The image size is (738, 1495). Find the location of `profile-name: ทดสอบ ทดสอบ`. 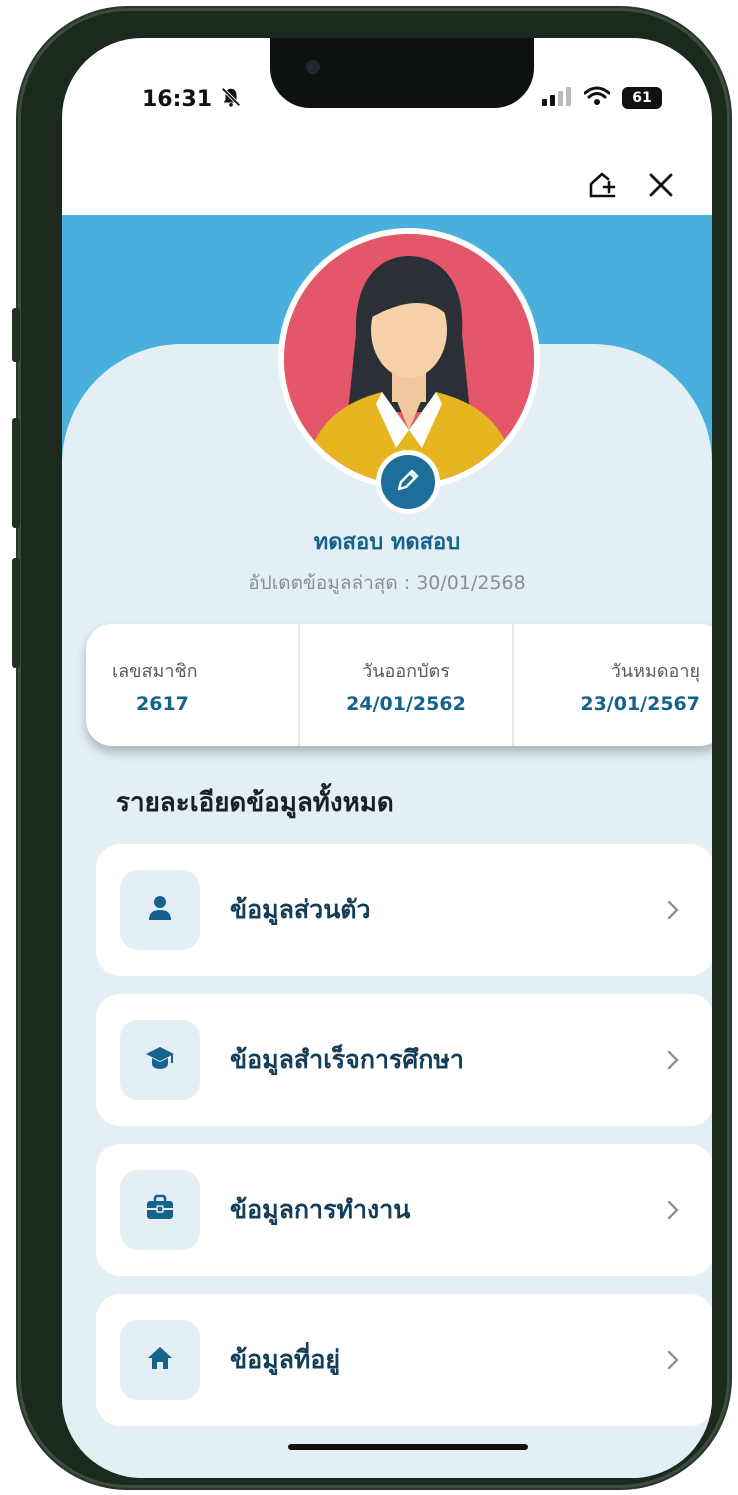

profile-name: ทดสอบ ทดสอบ is located at coordinates (387, 542).